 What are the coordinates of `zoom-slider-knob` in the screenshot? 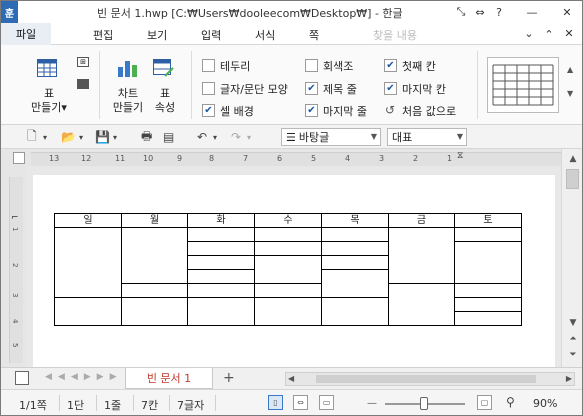 It's located at (424, 403).